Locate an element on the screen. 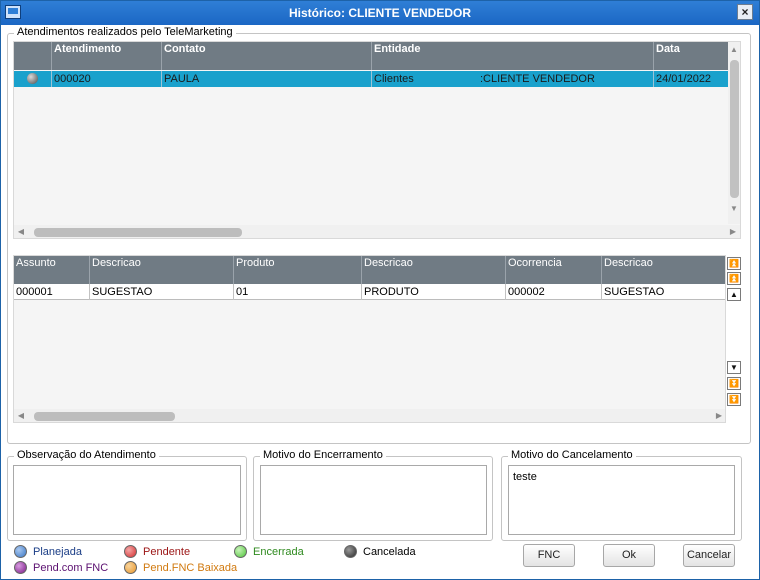  cell-data: 24/01/2022 is located at coordinates (684, 79).